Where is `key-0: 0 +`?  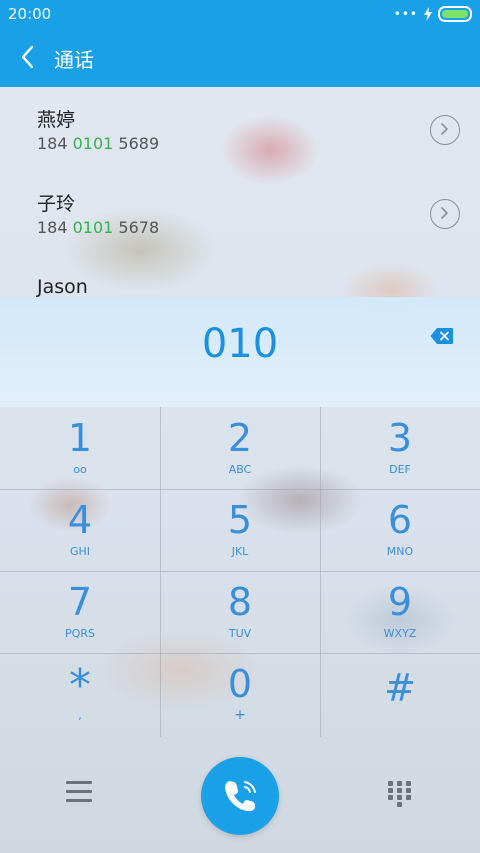
key-0: 0 + is located at coordinates (240, 694).